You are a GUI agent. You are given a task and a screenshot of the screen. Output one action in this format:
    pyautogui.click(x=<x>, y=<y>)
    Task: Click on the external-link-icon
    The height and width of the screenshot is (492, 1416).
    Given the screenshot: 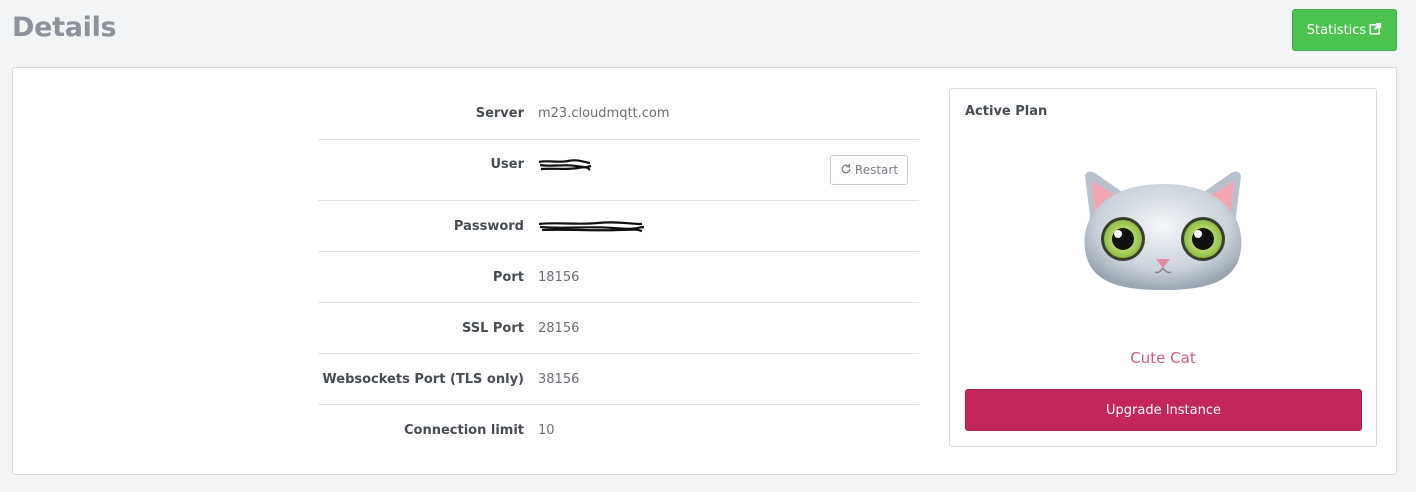 What is the action you would take?
    pyautogui.click(x=1375, y=30)
    